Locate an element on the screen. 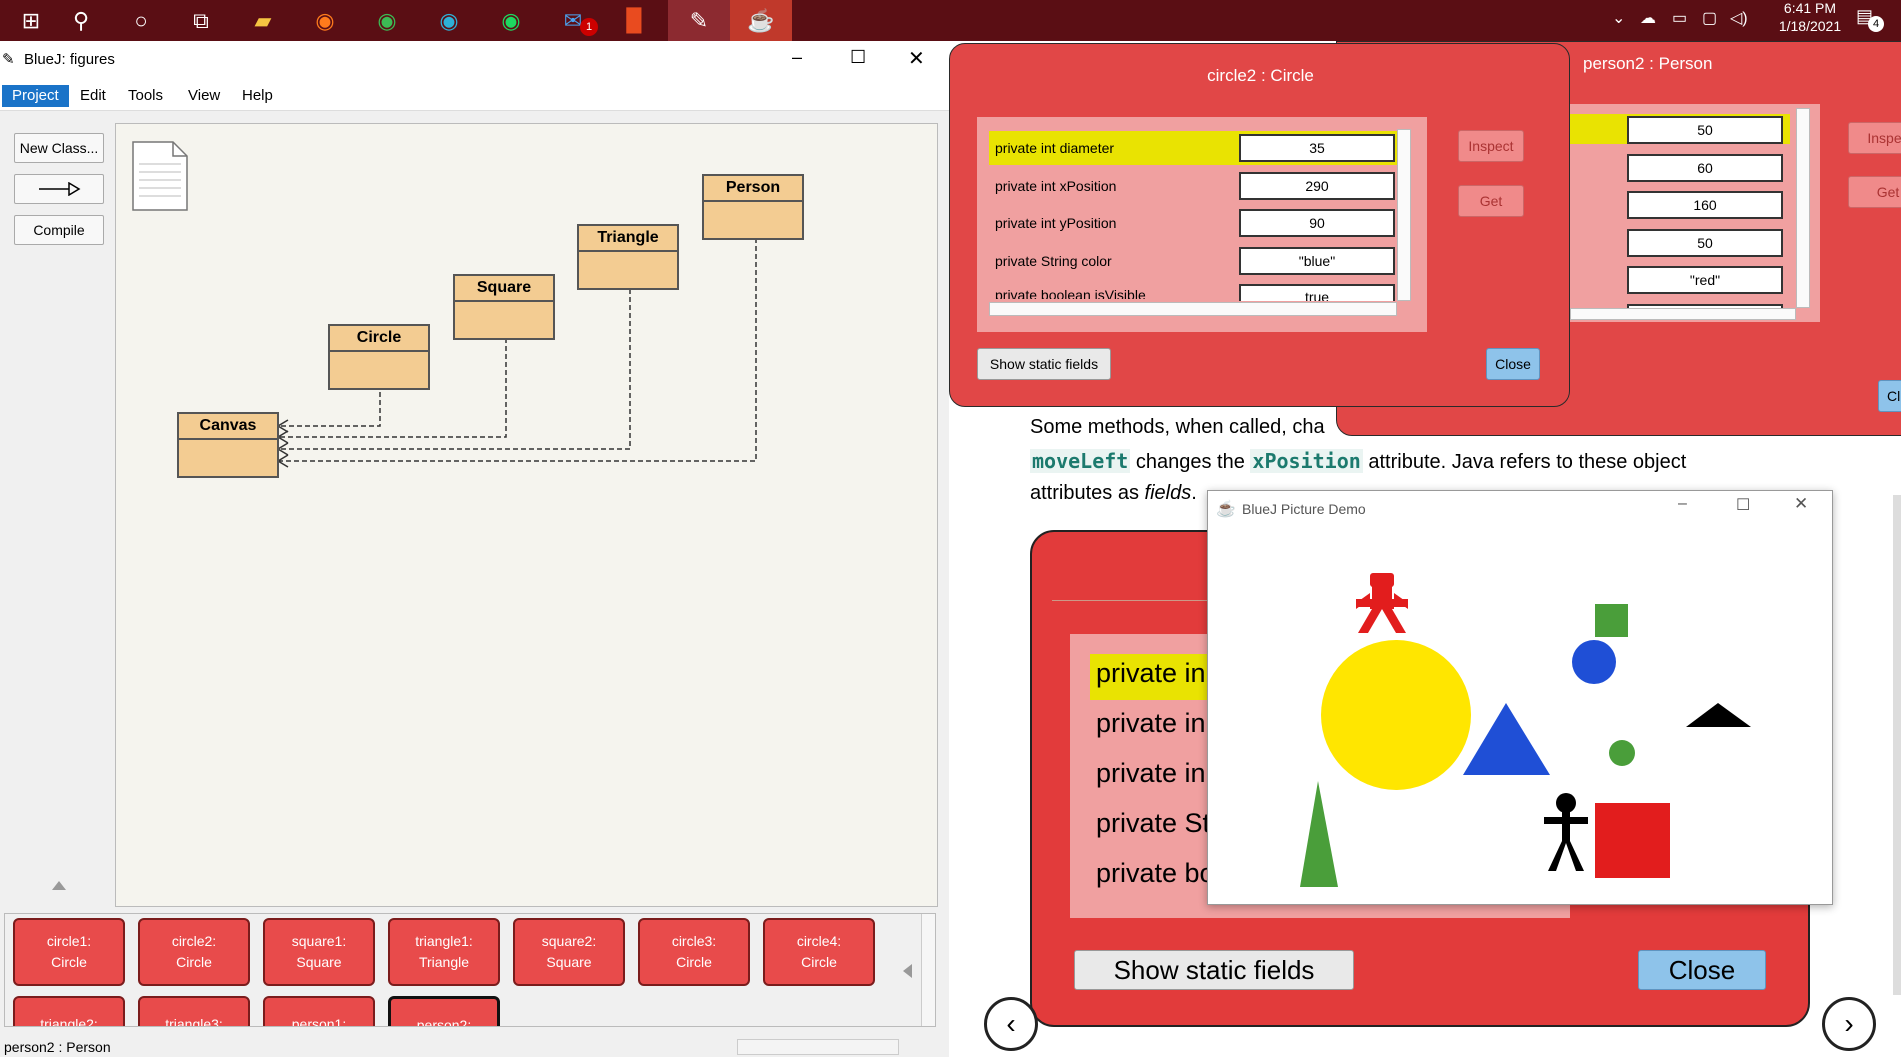 This screenshot has width=1901, height=1057. person-get-button: Get is located at coordinates (1874, 192).